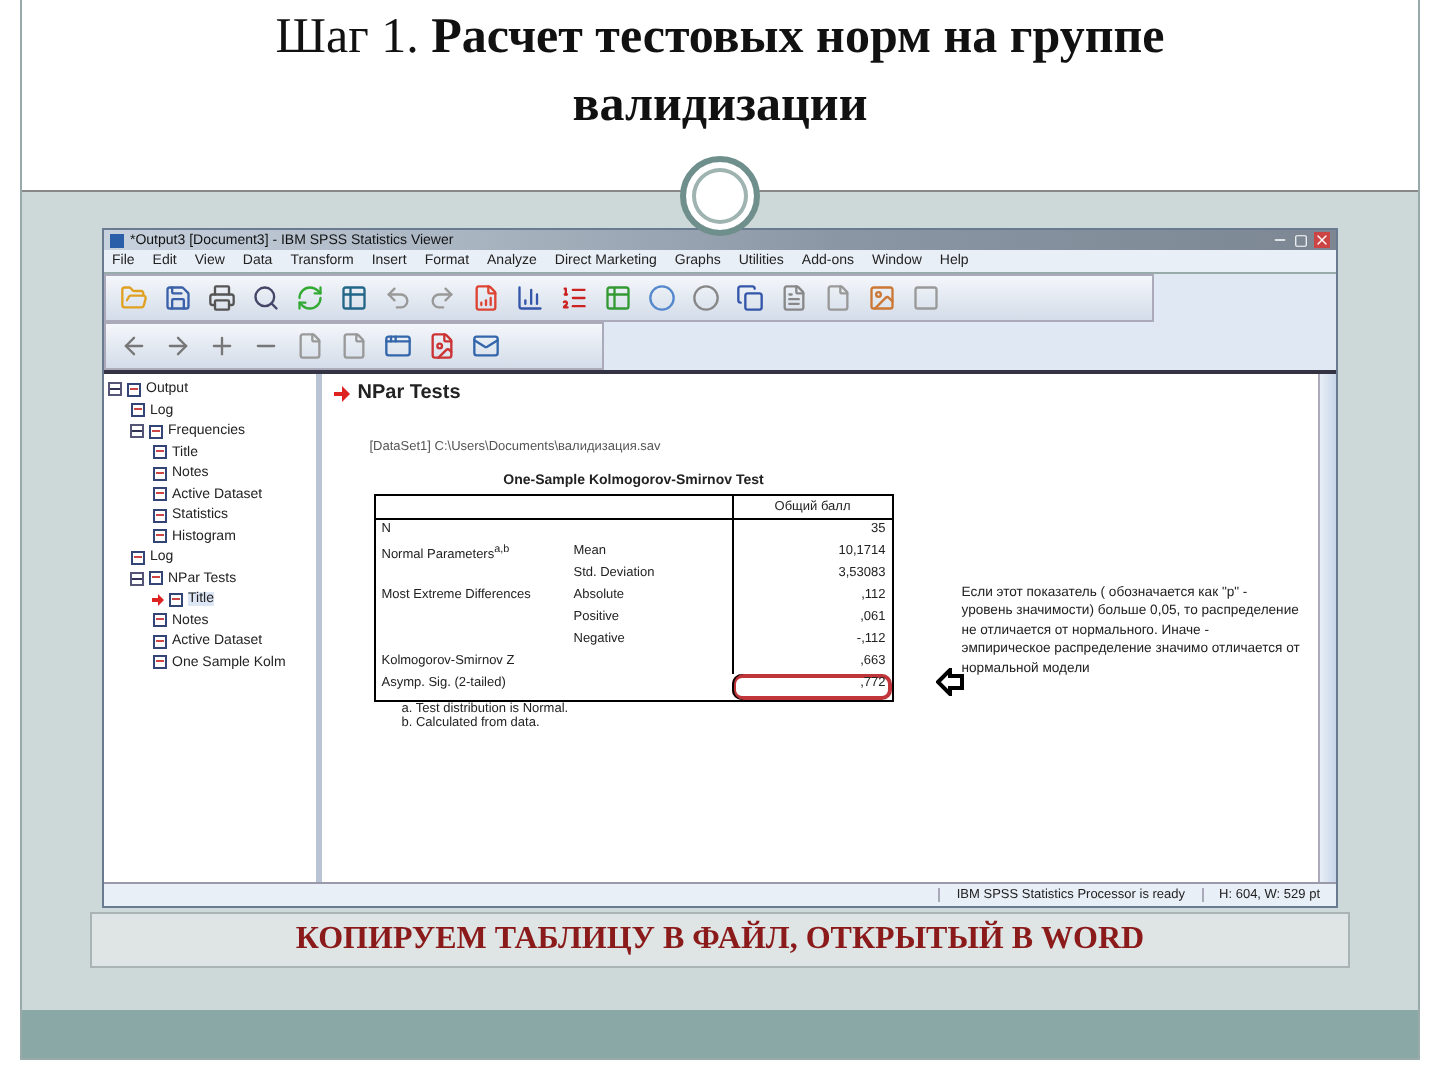  What do you see at coordinates (750, 298) in the screenshot?
I see `copy-icon` at bounding box center [750, 298].